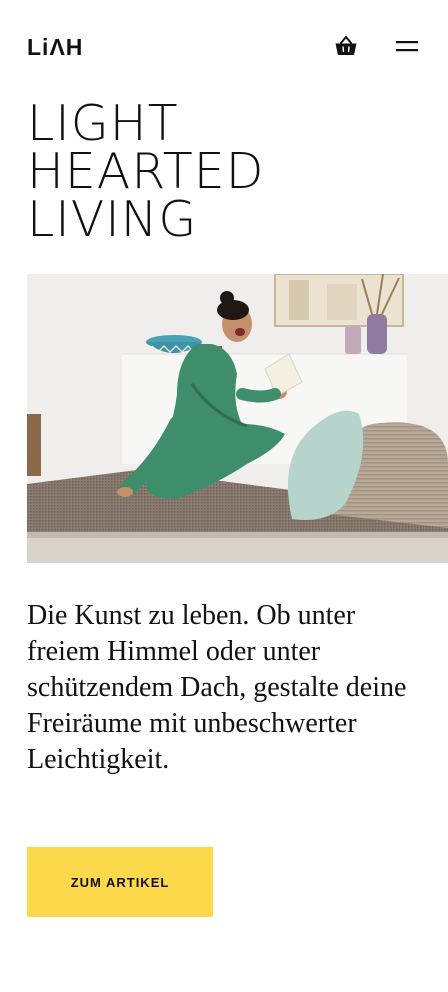 This screenshot has height=992, width=448. I want to click on site-header: LiΛH, so click(224, 48).